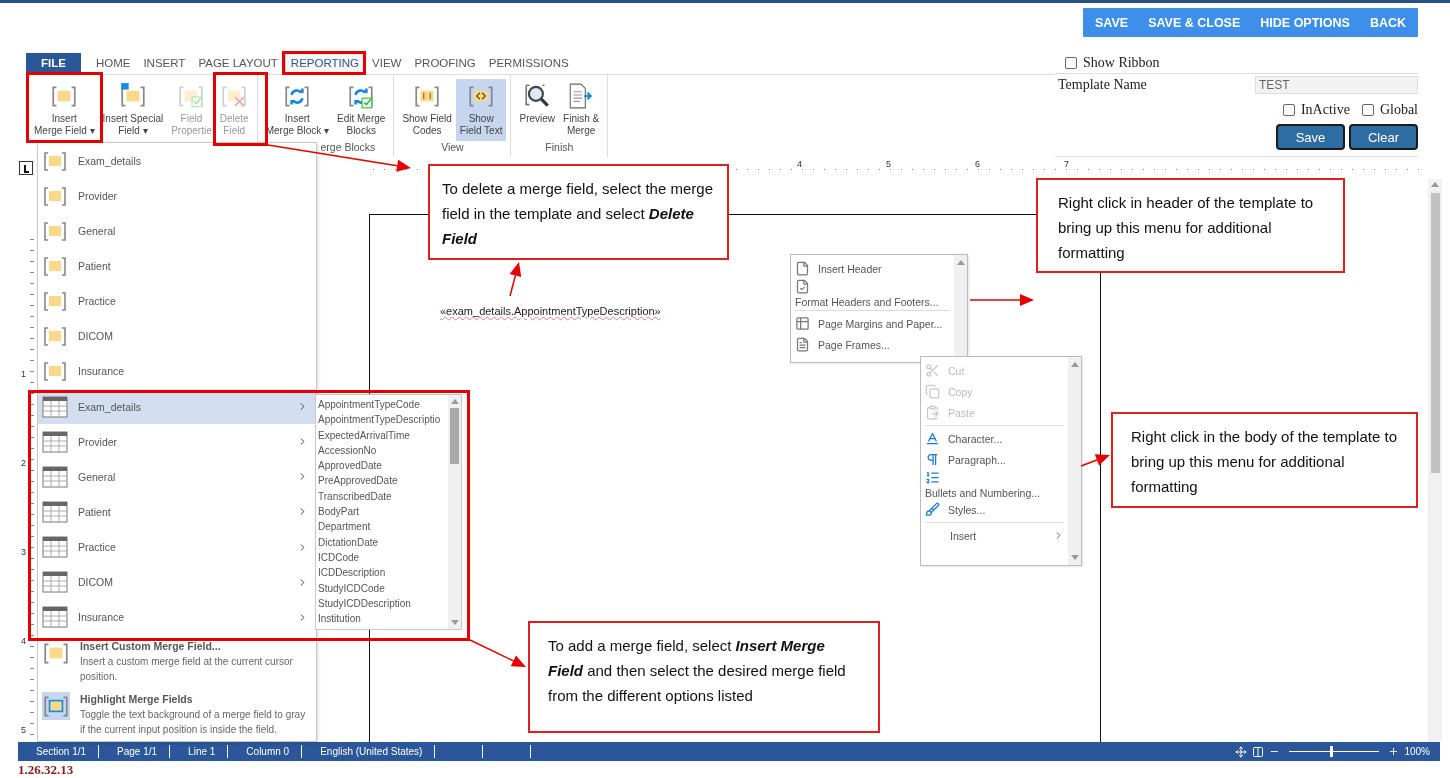 The width and height of the screenshot is (1450, 778). I want to click on list-item: Department, so click(382, 527).